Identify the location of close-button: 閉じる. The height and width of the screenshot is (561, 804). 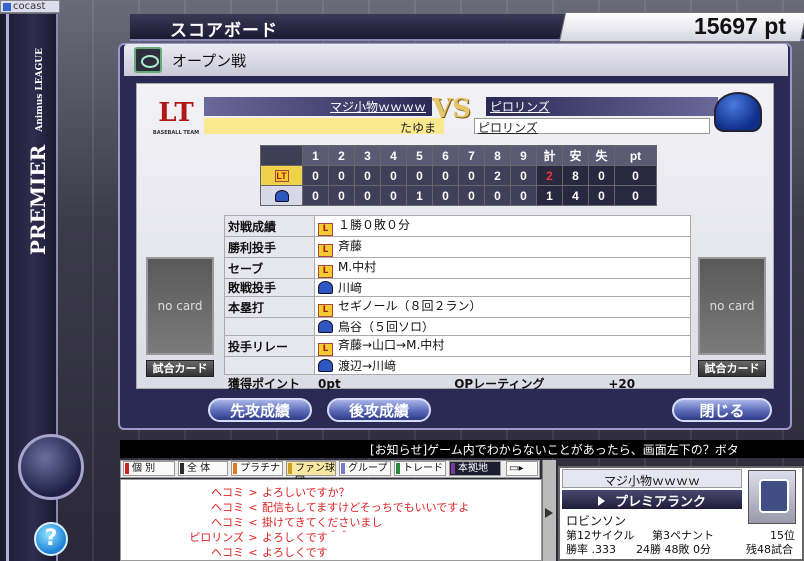
(722, 410).